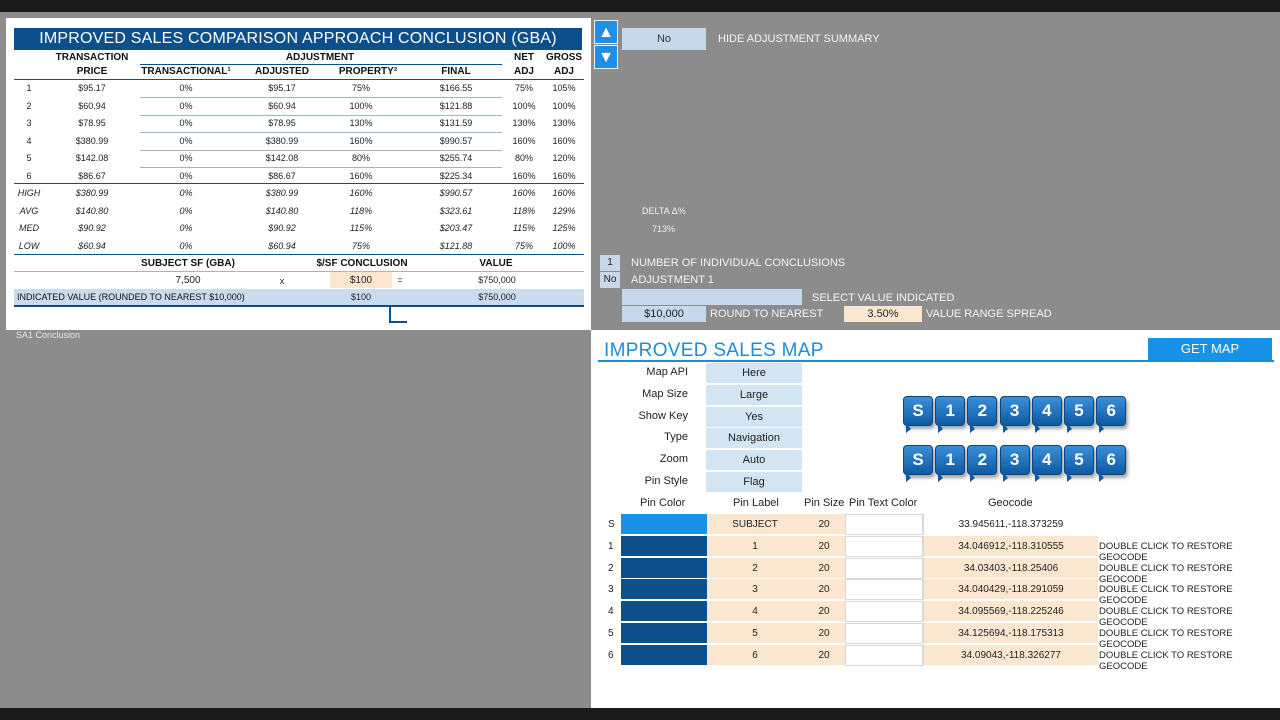 The height and width of the screenshot is (720, 1280). I want to click on comp-cell-gross: 130%, so click(564, 123).